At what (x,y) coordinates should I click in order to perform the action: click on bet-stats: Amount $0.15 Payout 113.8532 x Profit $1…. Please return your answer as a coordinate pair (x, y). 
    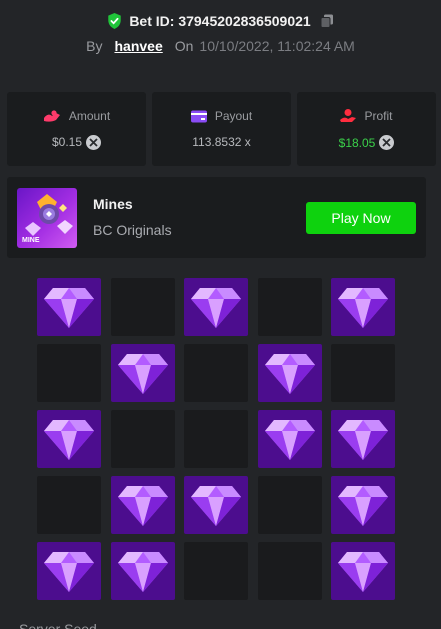
    Looking at the image, I should click on (221, 129).